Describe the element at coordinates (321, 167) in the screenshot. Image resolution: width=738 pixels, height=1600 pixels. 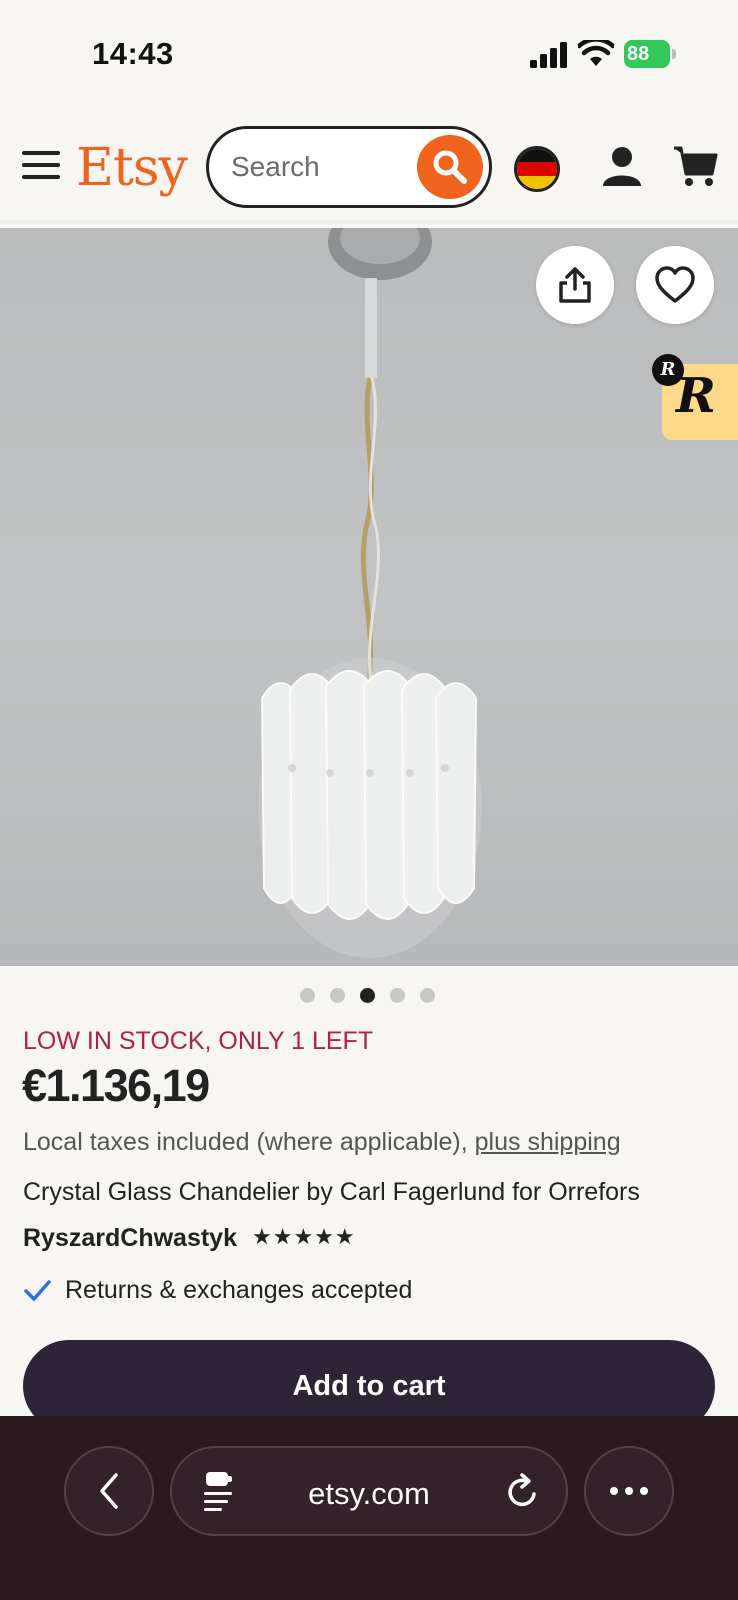
I see `search-input` at that location.